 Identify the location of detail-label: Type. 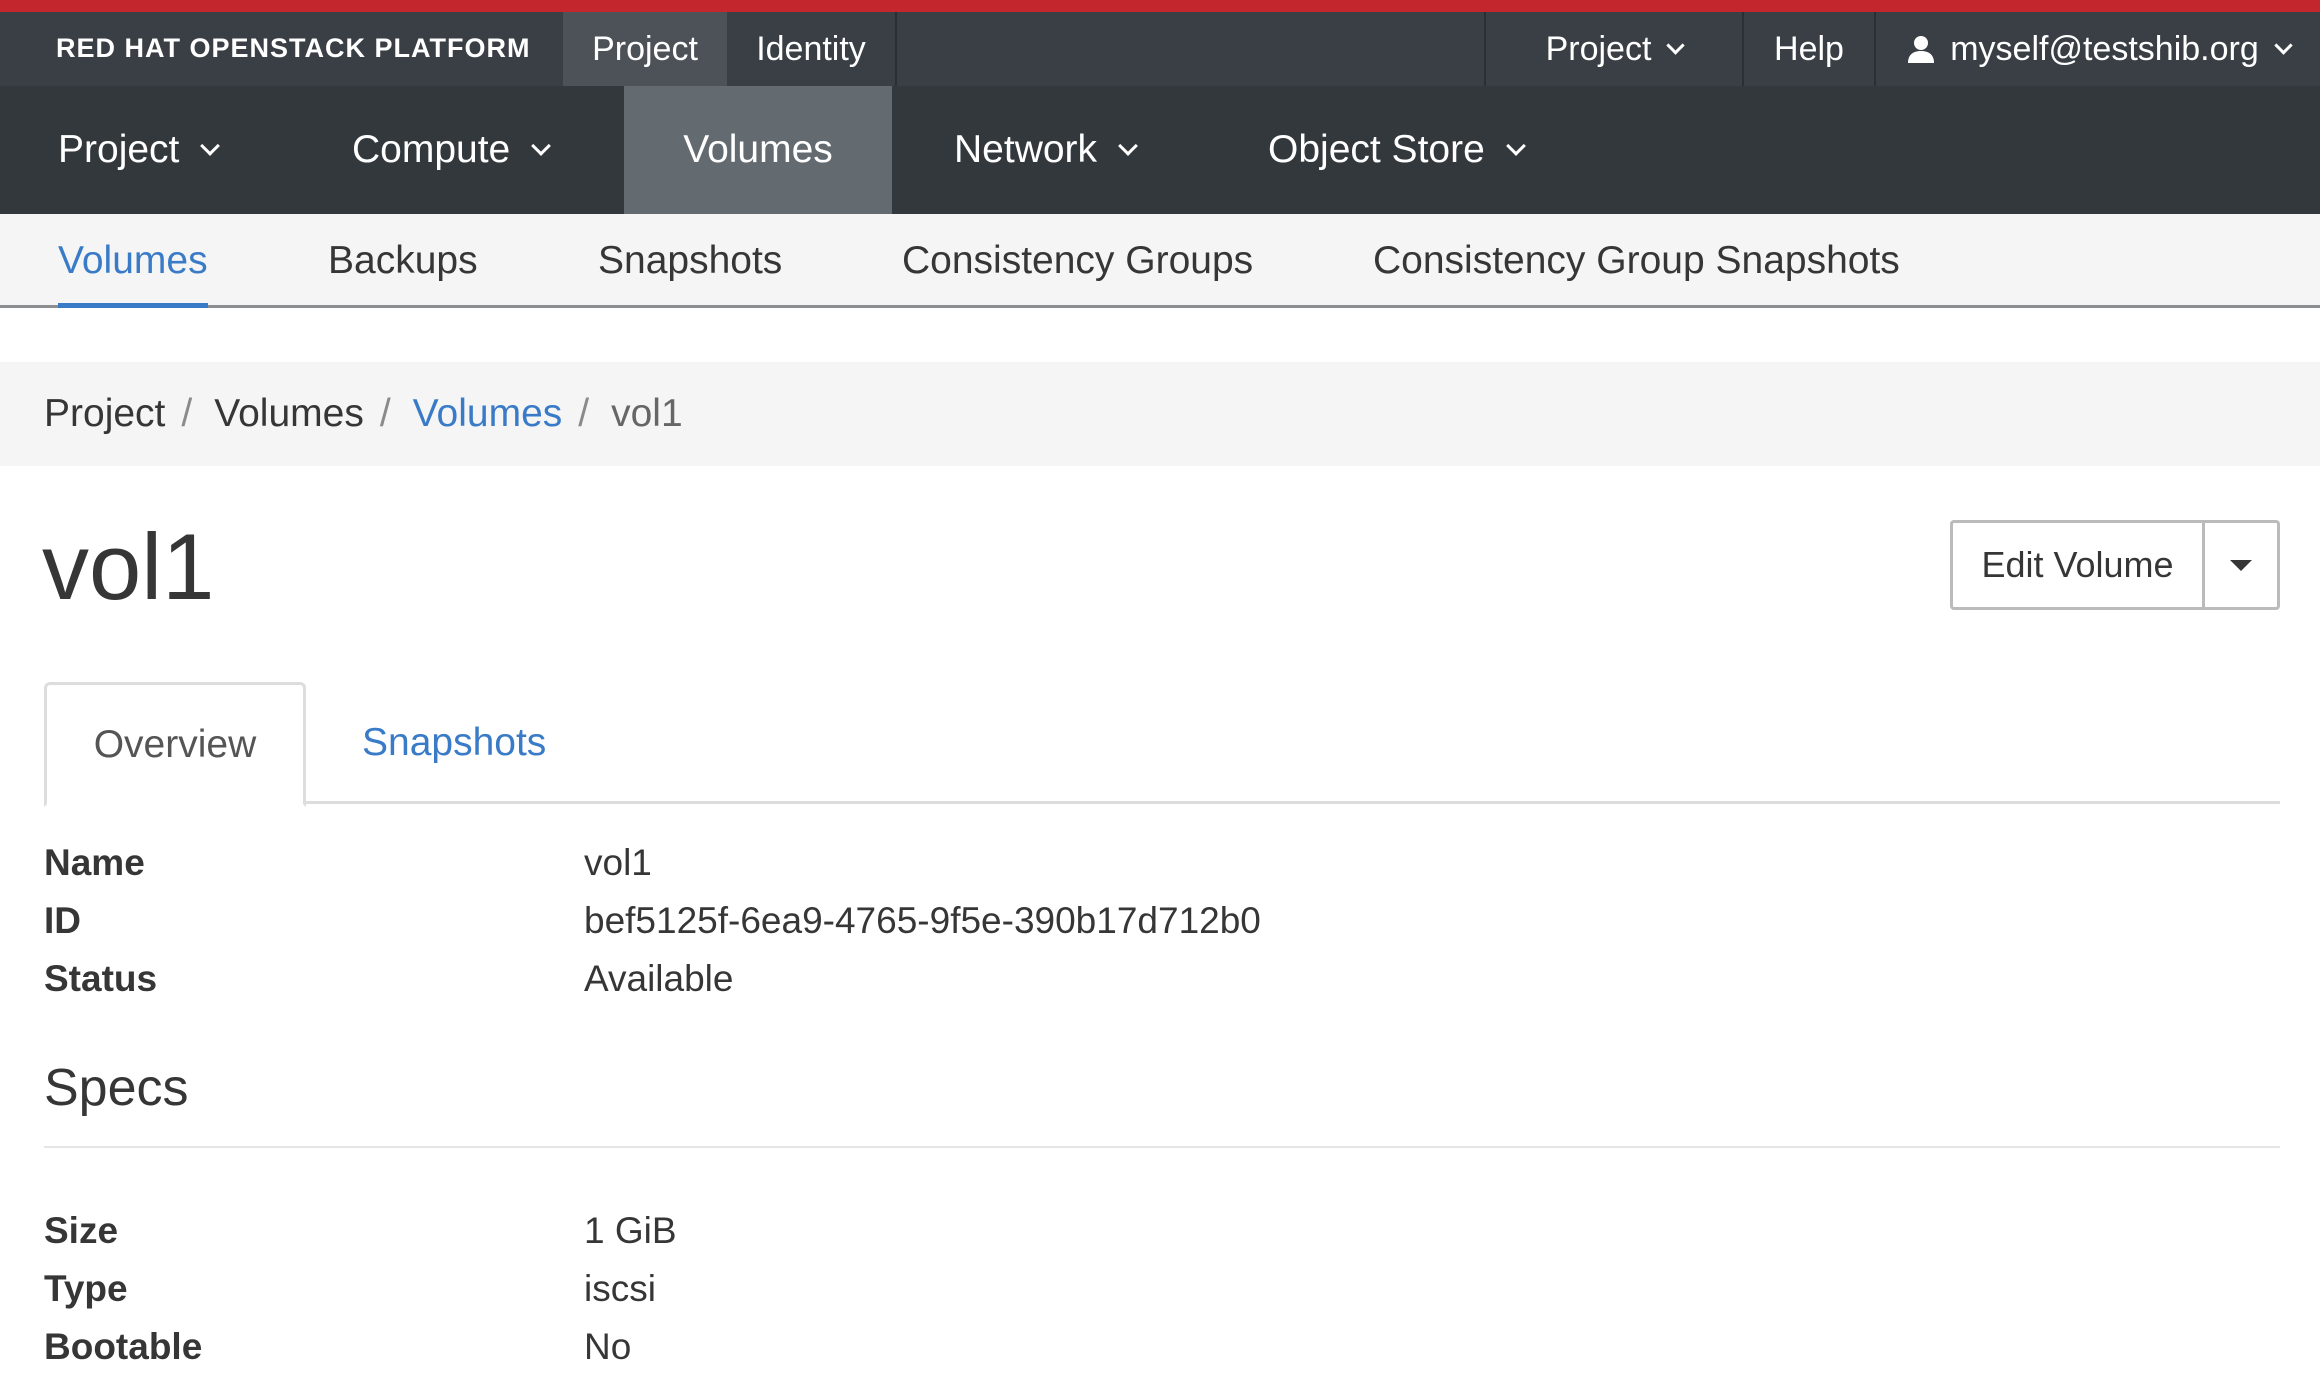
(86, 1288).